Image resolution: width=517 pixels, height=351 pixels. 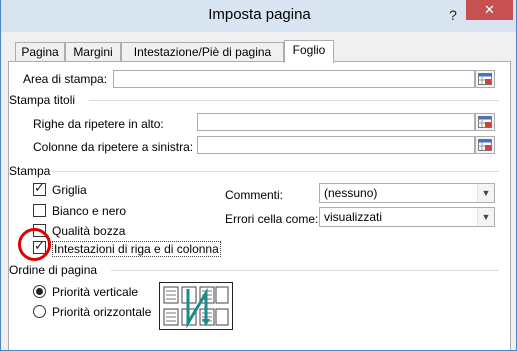 What do you see at coordinates (39, 311) in the screenshot?
I see `over-then-down-radio` at bounding box center [39, 311].